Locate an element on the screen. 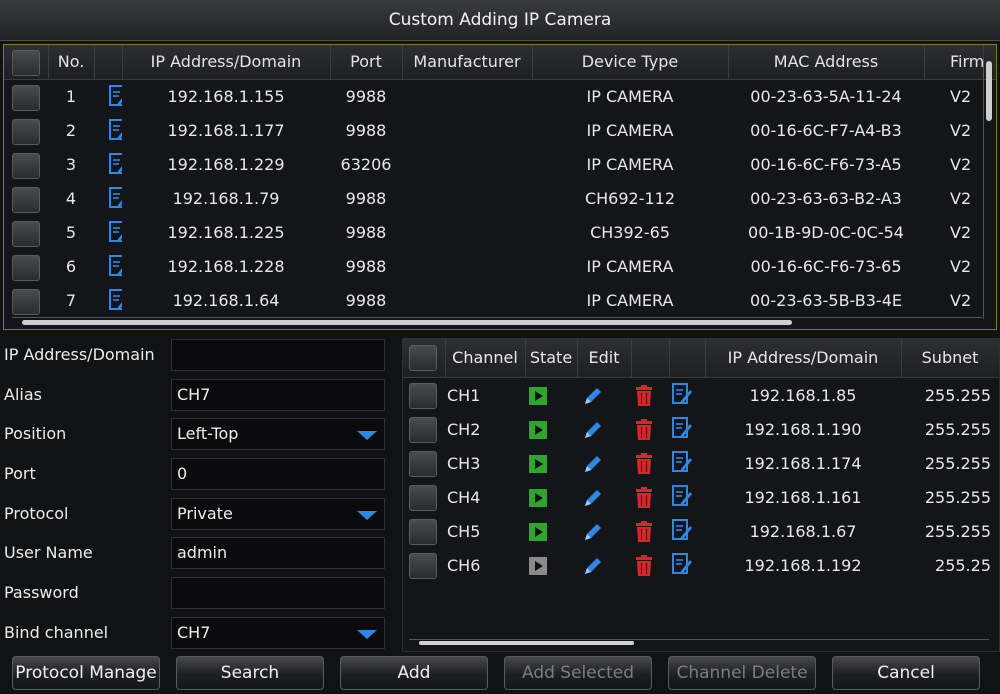 This screenshot has width=1000, height=694. channel-header-state: State is located at coordinates (551, 358).